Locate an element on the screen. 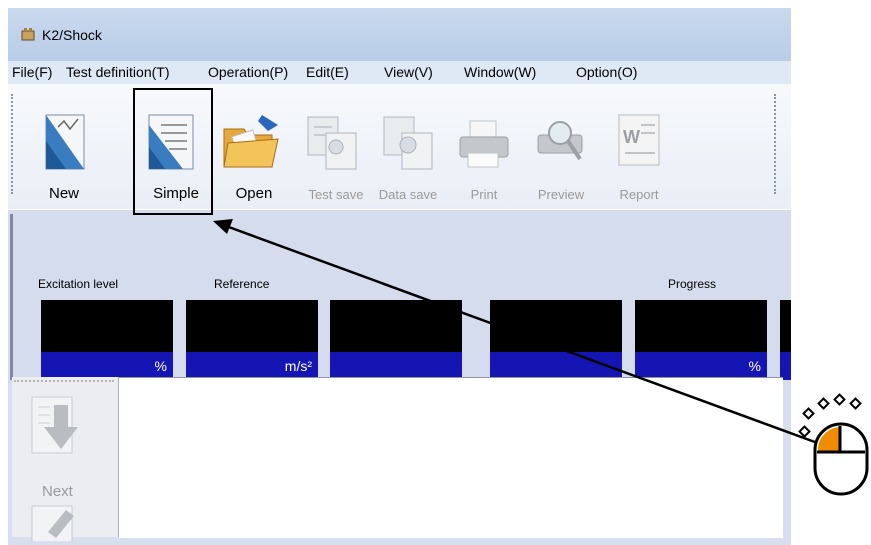 The height and width of the screenshot is (545, 871). mouse-click-icon is located at coordinates (833, 444).